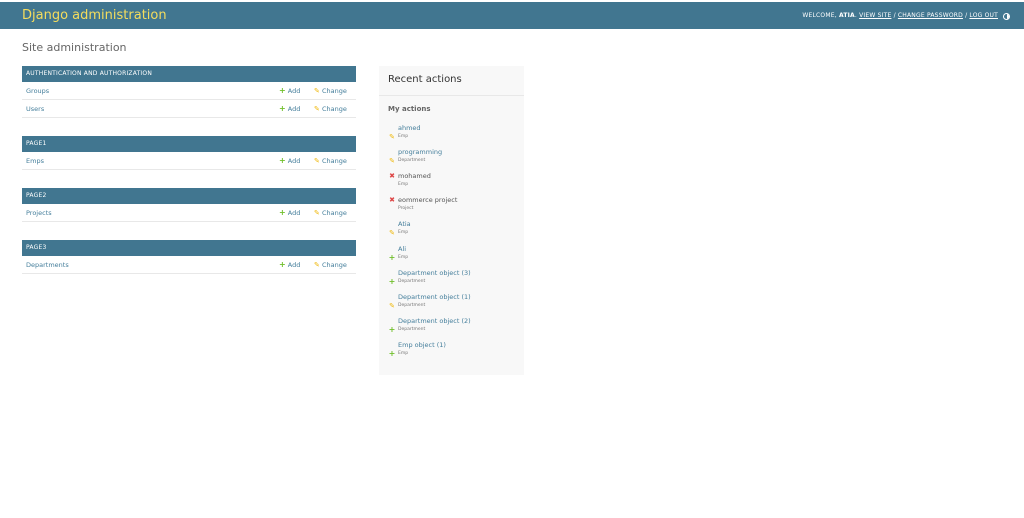 The width and height of the screenshot is (1024, 518). What do you see at coordinates (189, 109) in the screenshot?
I see `model-row-users: Users + Add ✎ Change` at bounding box center [189, 109].